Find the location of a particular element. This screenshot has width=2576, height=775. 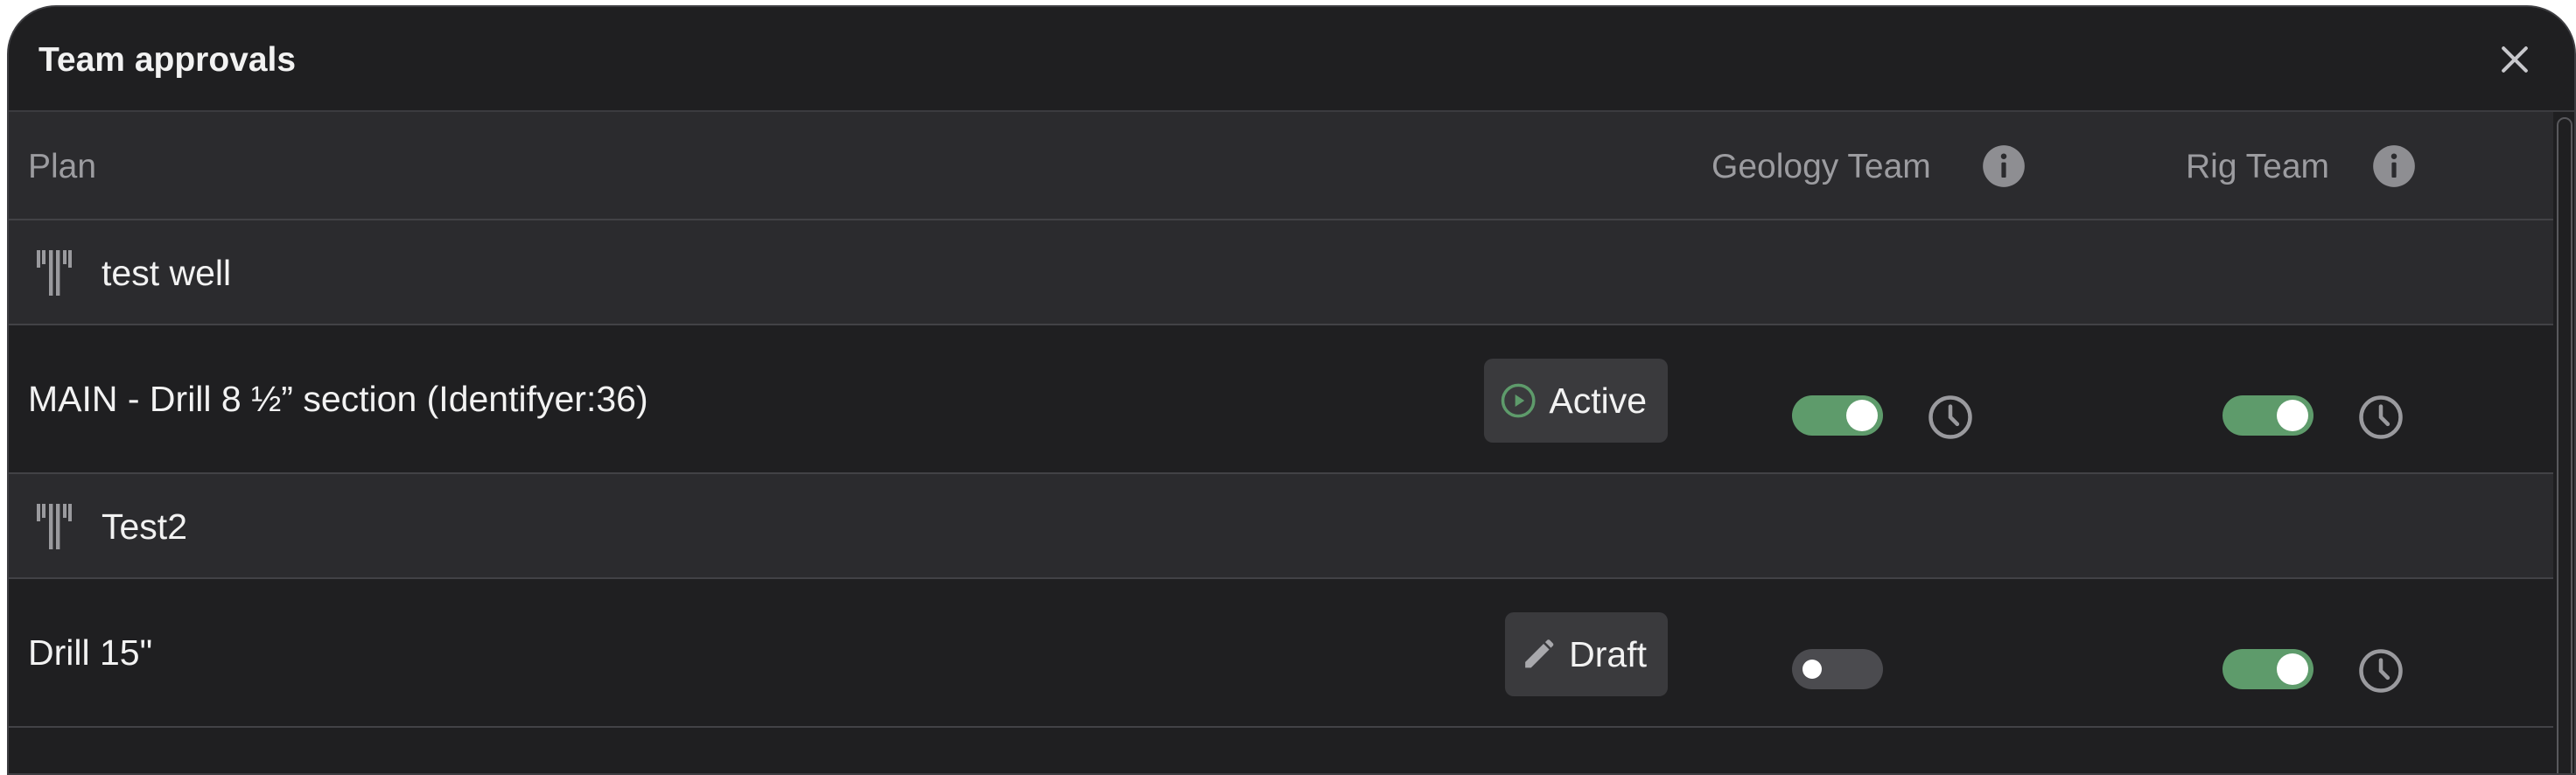

group-row: Test2 is located at coordinates (1281, 527).